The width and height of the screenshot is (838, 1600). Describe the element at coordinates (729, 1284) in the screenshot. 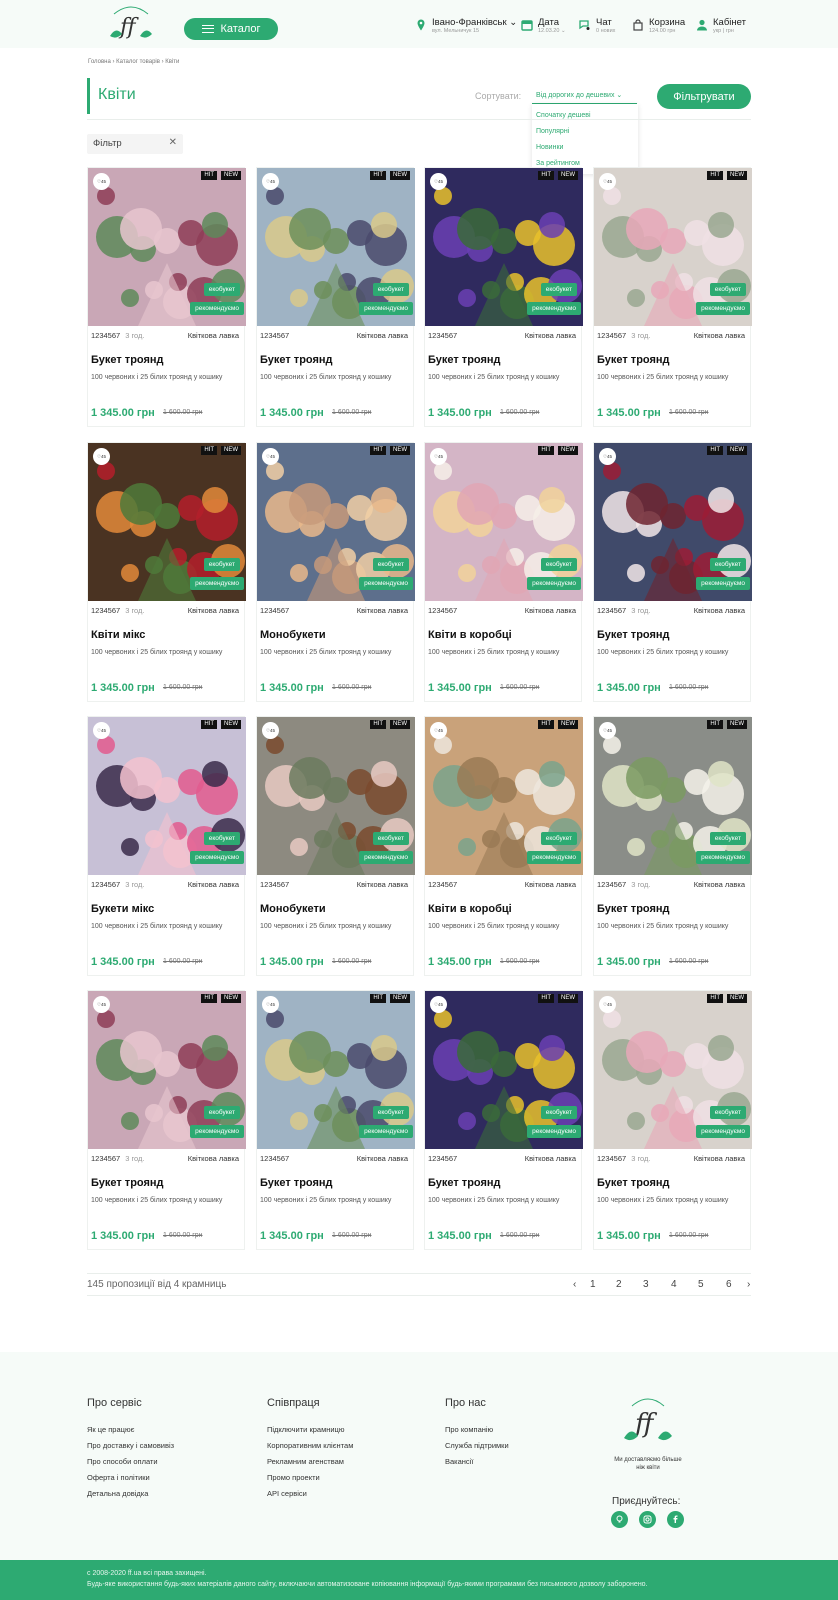

I see `page-link: 6` at that location.